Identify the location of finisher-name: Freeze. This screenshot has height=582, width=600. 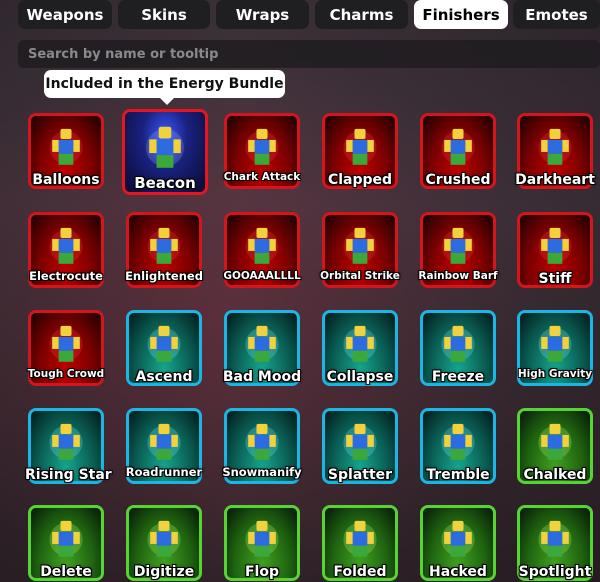
(458, 377).